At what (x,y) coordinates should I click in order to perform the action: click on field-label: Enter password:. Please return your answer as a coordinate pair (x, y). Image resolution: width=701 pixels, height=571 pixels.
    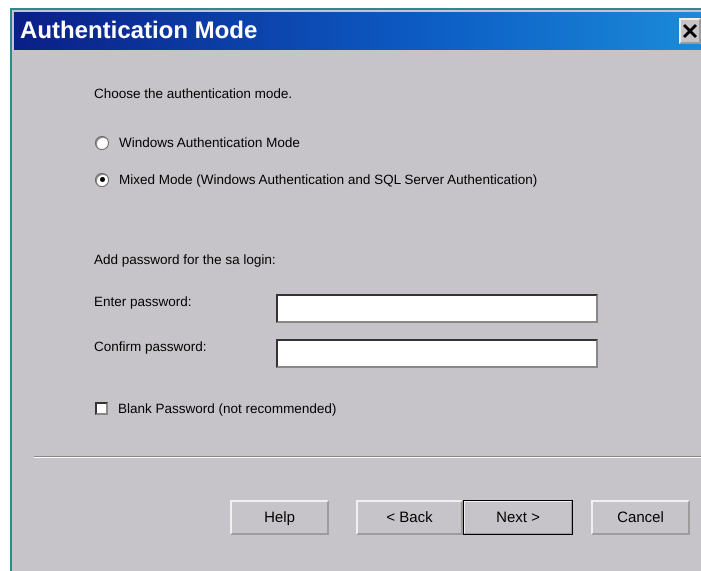
    Looking at the image, I should click on (143, 301).